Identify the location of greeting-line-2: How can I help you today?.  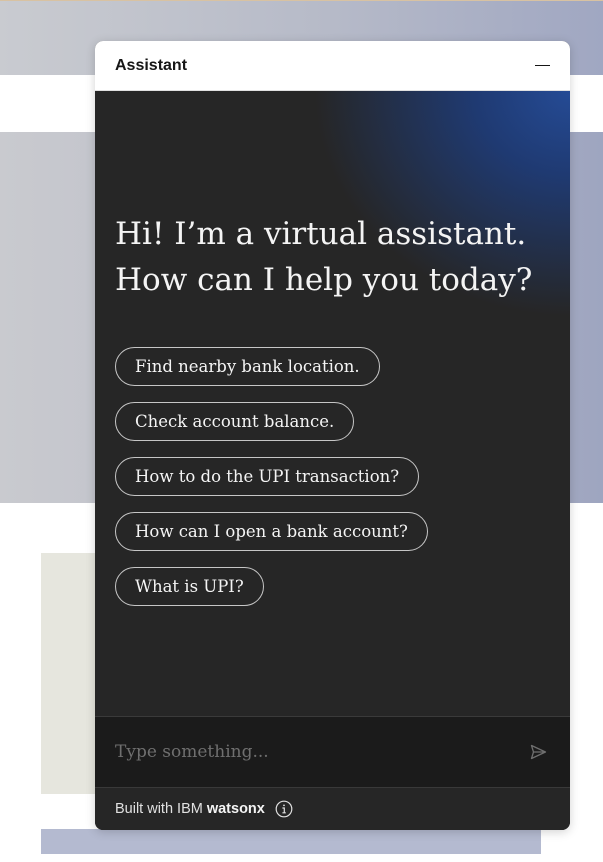
(324, 280).